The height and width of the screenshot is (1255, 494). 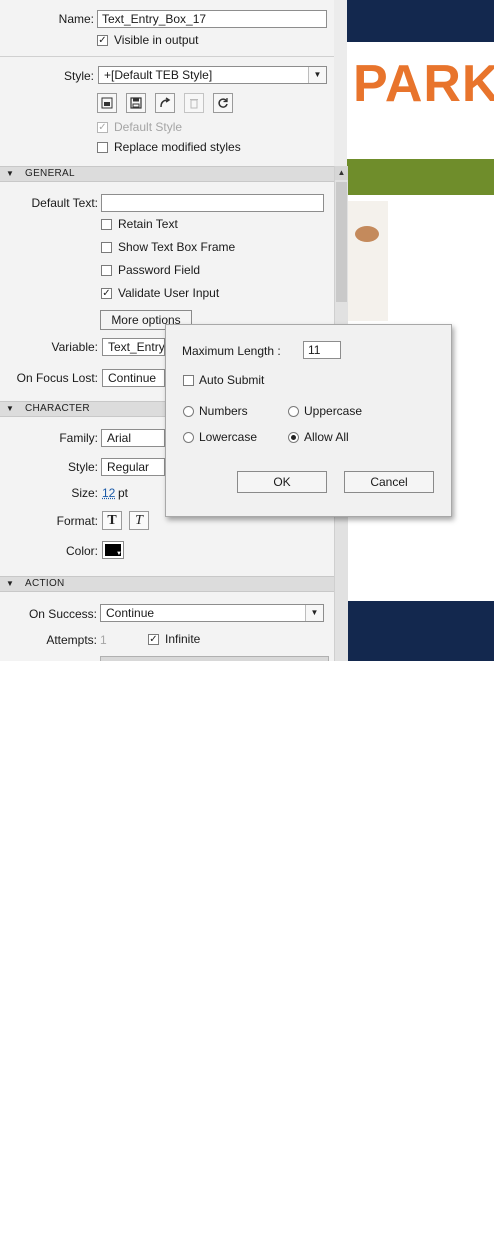 What do you see at coordinates (177, 147) in the screenshot?
I see `replace-styles-label: Replace modified styles` at bounding box center [177, 147].